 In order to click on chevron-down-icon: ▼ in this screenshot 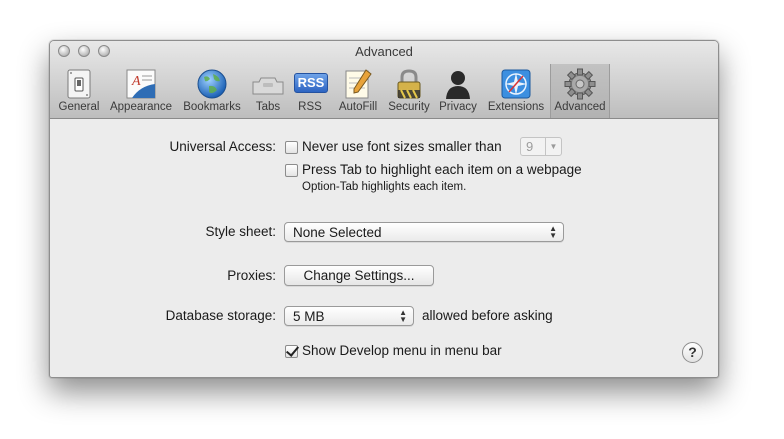, I will do `click(553, 146)`.